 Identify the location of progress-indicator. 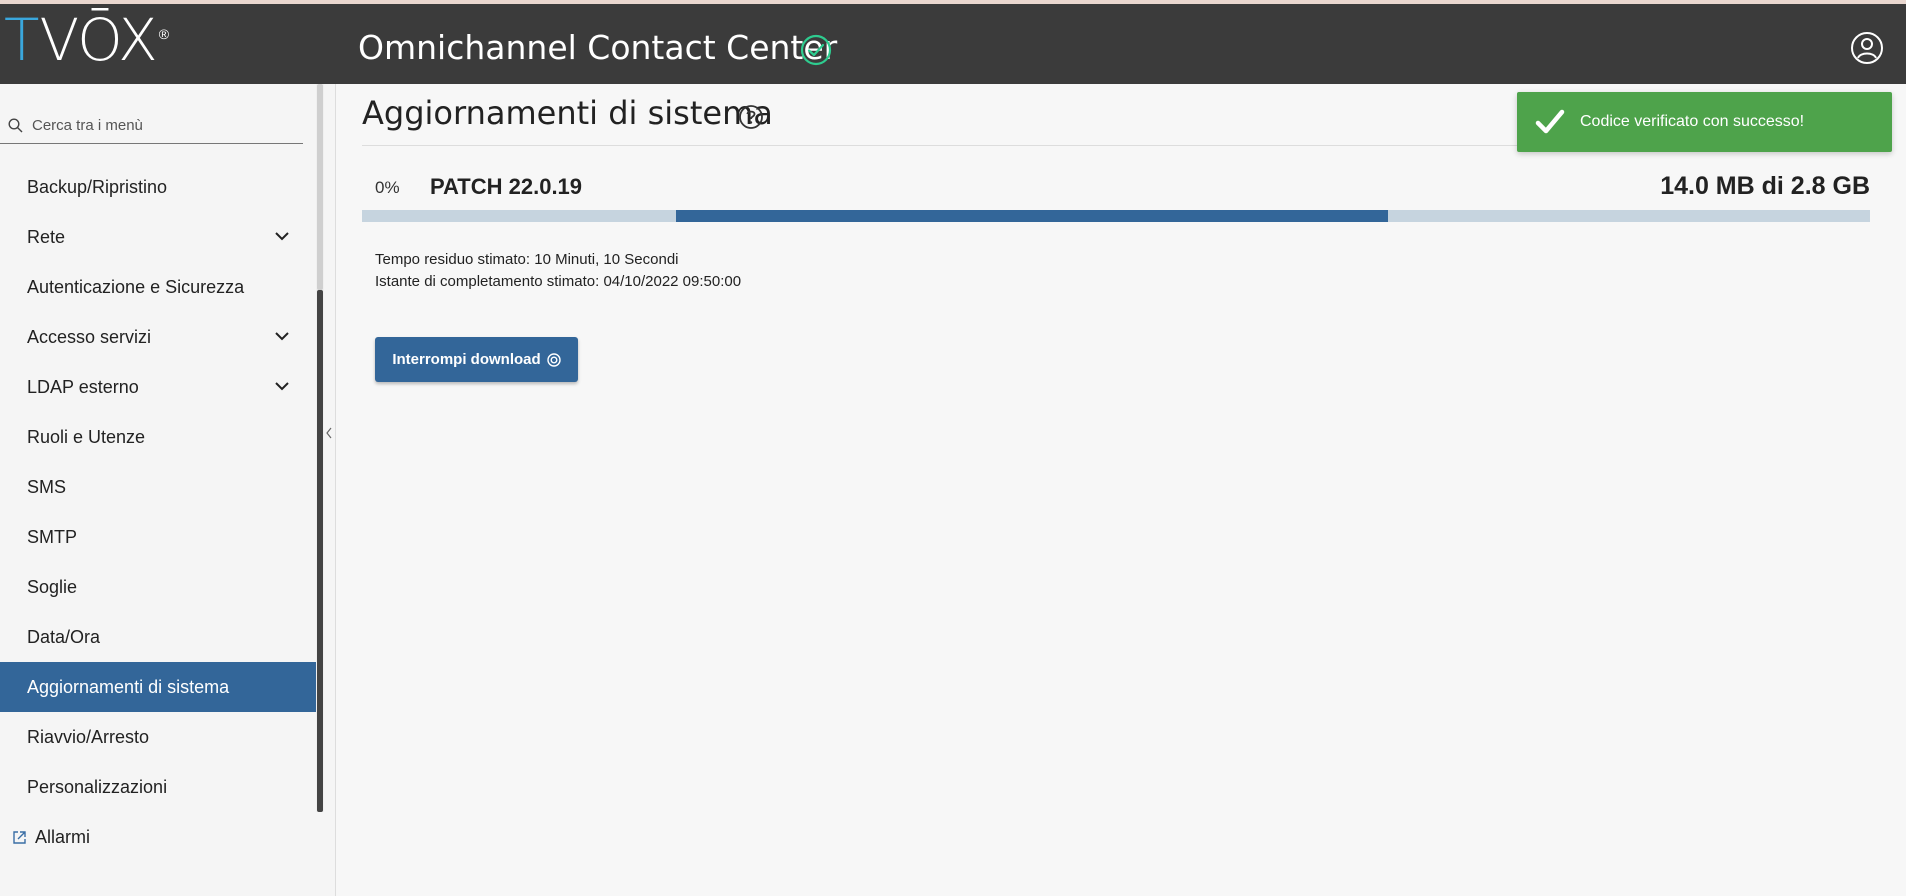
(1032, 216).